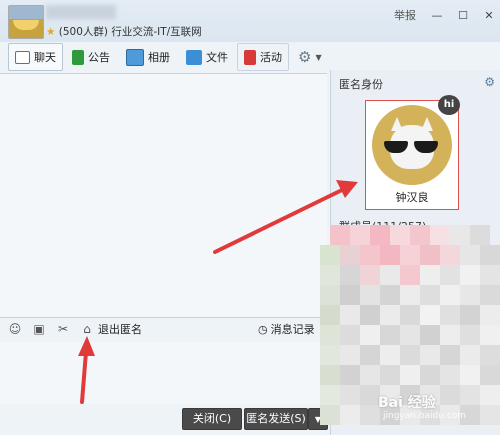 This screenshot has width=500, height=435. What do you see at coordinates (111, 329) in the screenshot?
I see `exit-anonymous-button: ⌂ 退出匿名` at bounding box center [111, 329].